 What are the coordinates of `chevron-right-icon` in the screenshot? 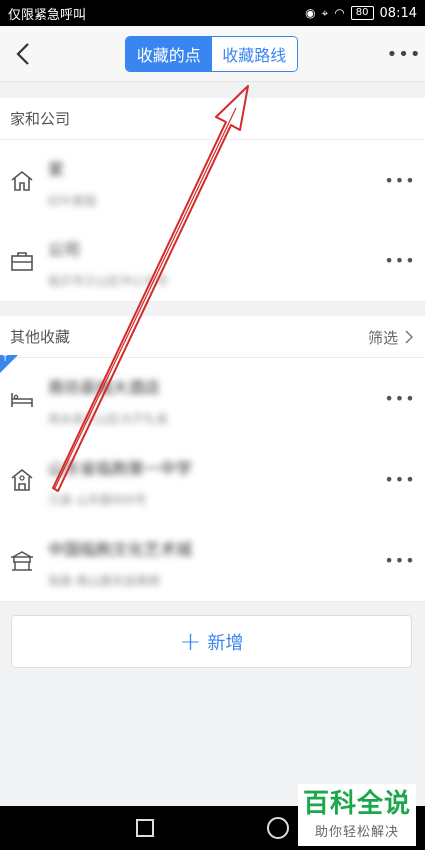 It's located at (409, 337).